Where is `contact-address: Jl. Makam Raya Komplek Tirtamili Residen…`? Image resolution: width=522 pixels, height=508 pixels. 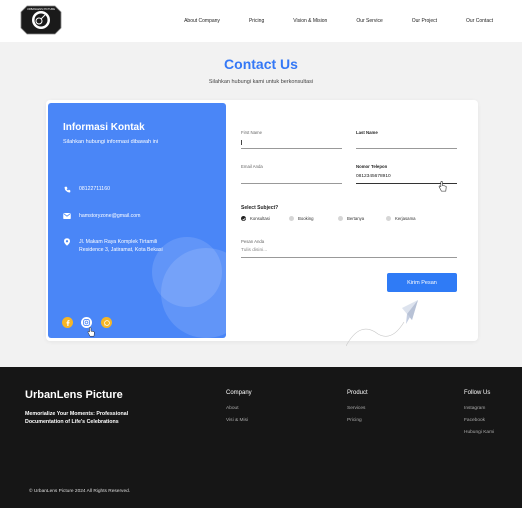
contact-address: Jl. Makam Raya Komplek Tirtamili Residen… is located at coordinates (119, 246).